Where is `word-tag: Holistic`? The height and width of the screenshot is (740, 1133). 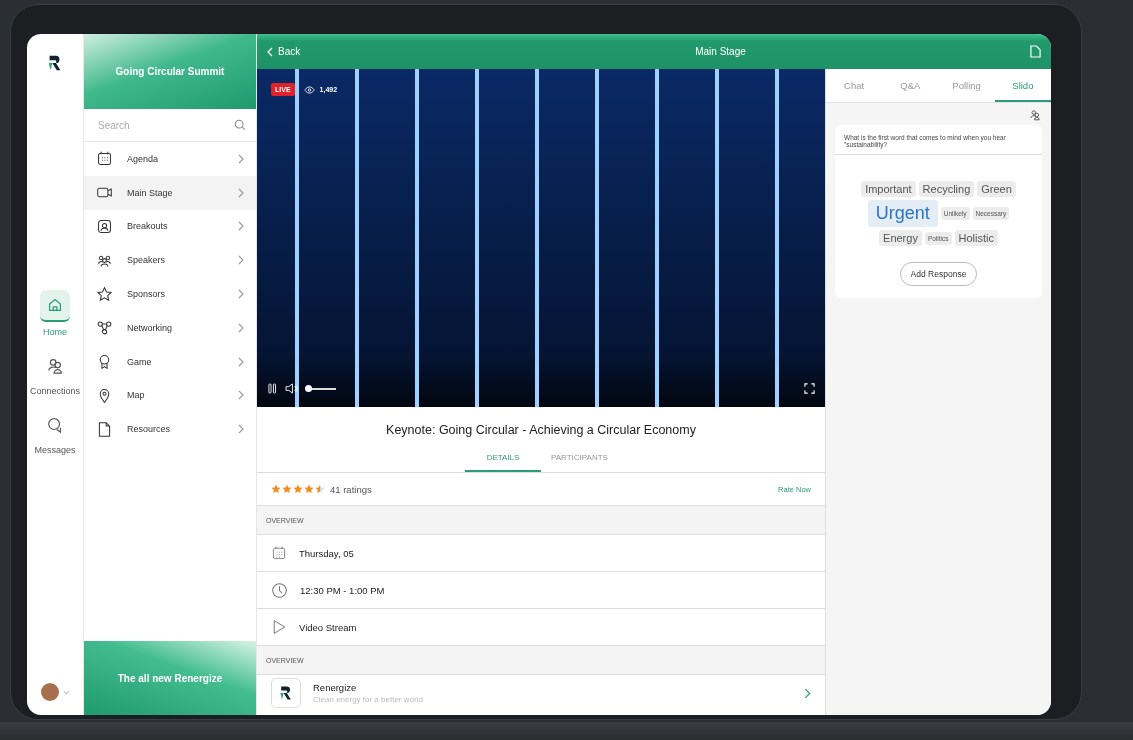
word-tag: Holistic is located at coordinates (976, 238).